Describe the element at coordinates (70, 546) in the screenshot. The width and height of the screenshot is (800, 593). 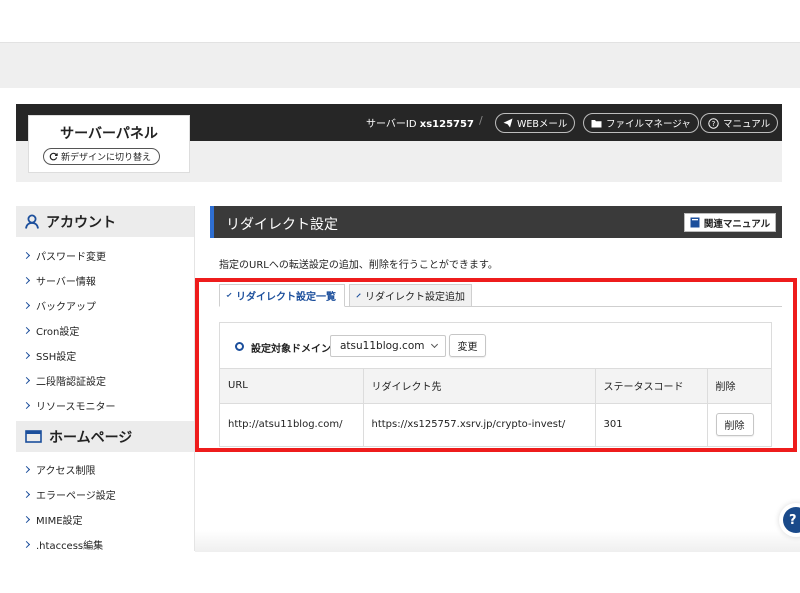
I see `sidebar-item-label: .htaccess編集` at that location.